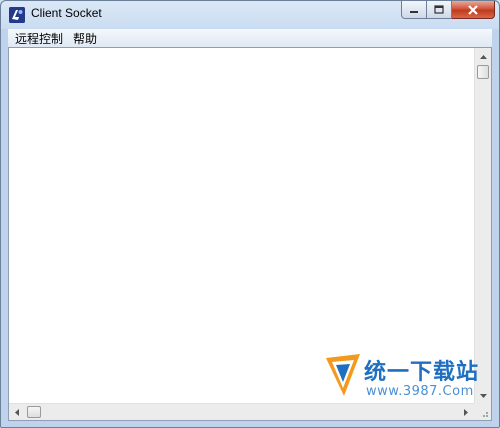 This screenshot has height=428, width=500. Describe the element at coordinates (17, 15) in the screenshot. I see `app-icon` at that location.